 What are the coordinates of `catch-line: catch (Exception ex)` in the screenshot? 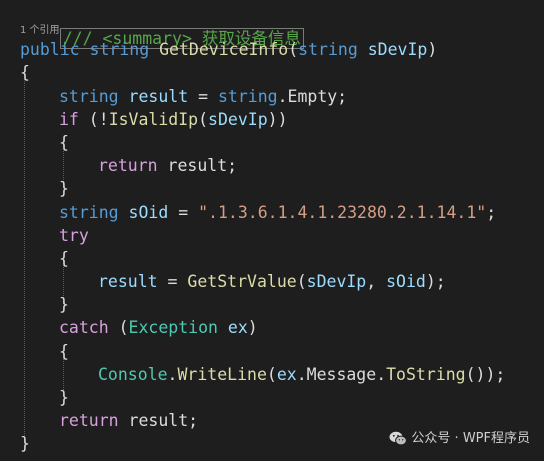 It's located at (158, 328).